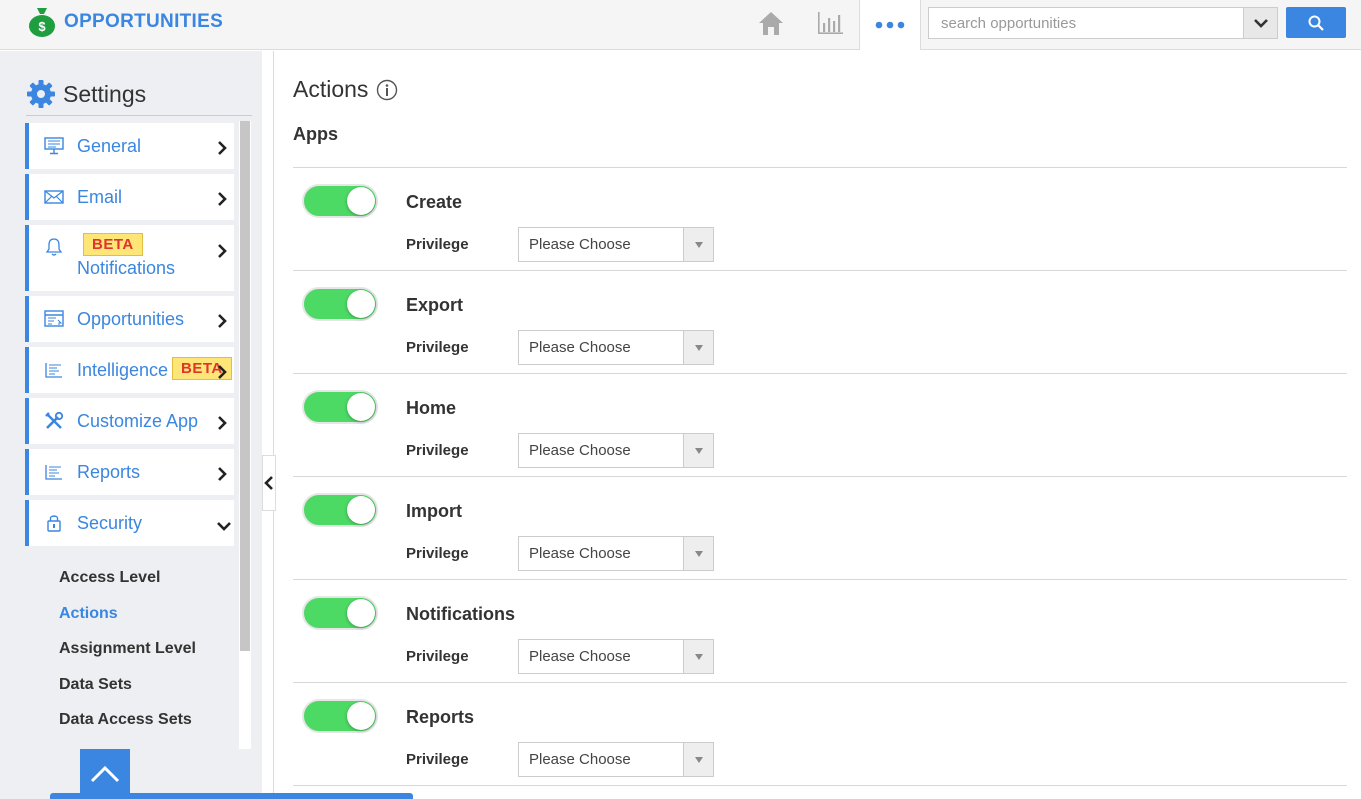 Image resolution: width=1361 pixels, height=799 pixels. What do you see at coordinates (100, 196) in the screenshot?
I see `sidebar-item-label: Email` at bounding box center [100, 196].